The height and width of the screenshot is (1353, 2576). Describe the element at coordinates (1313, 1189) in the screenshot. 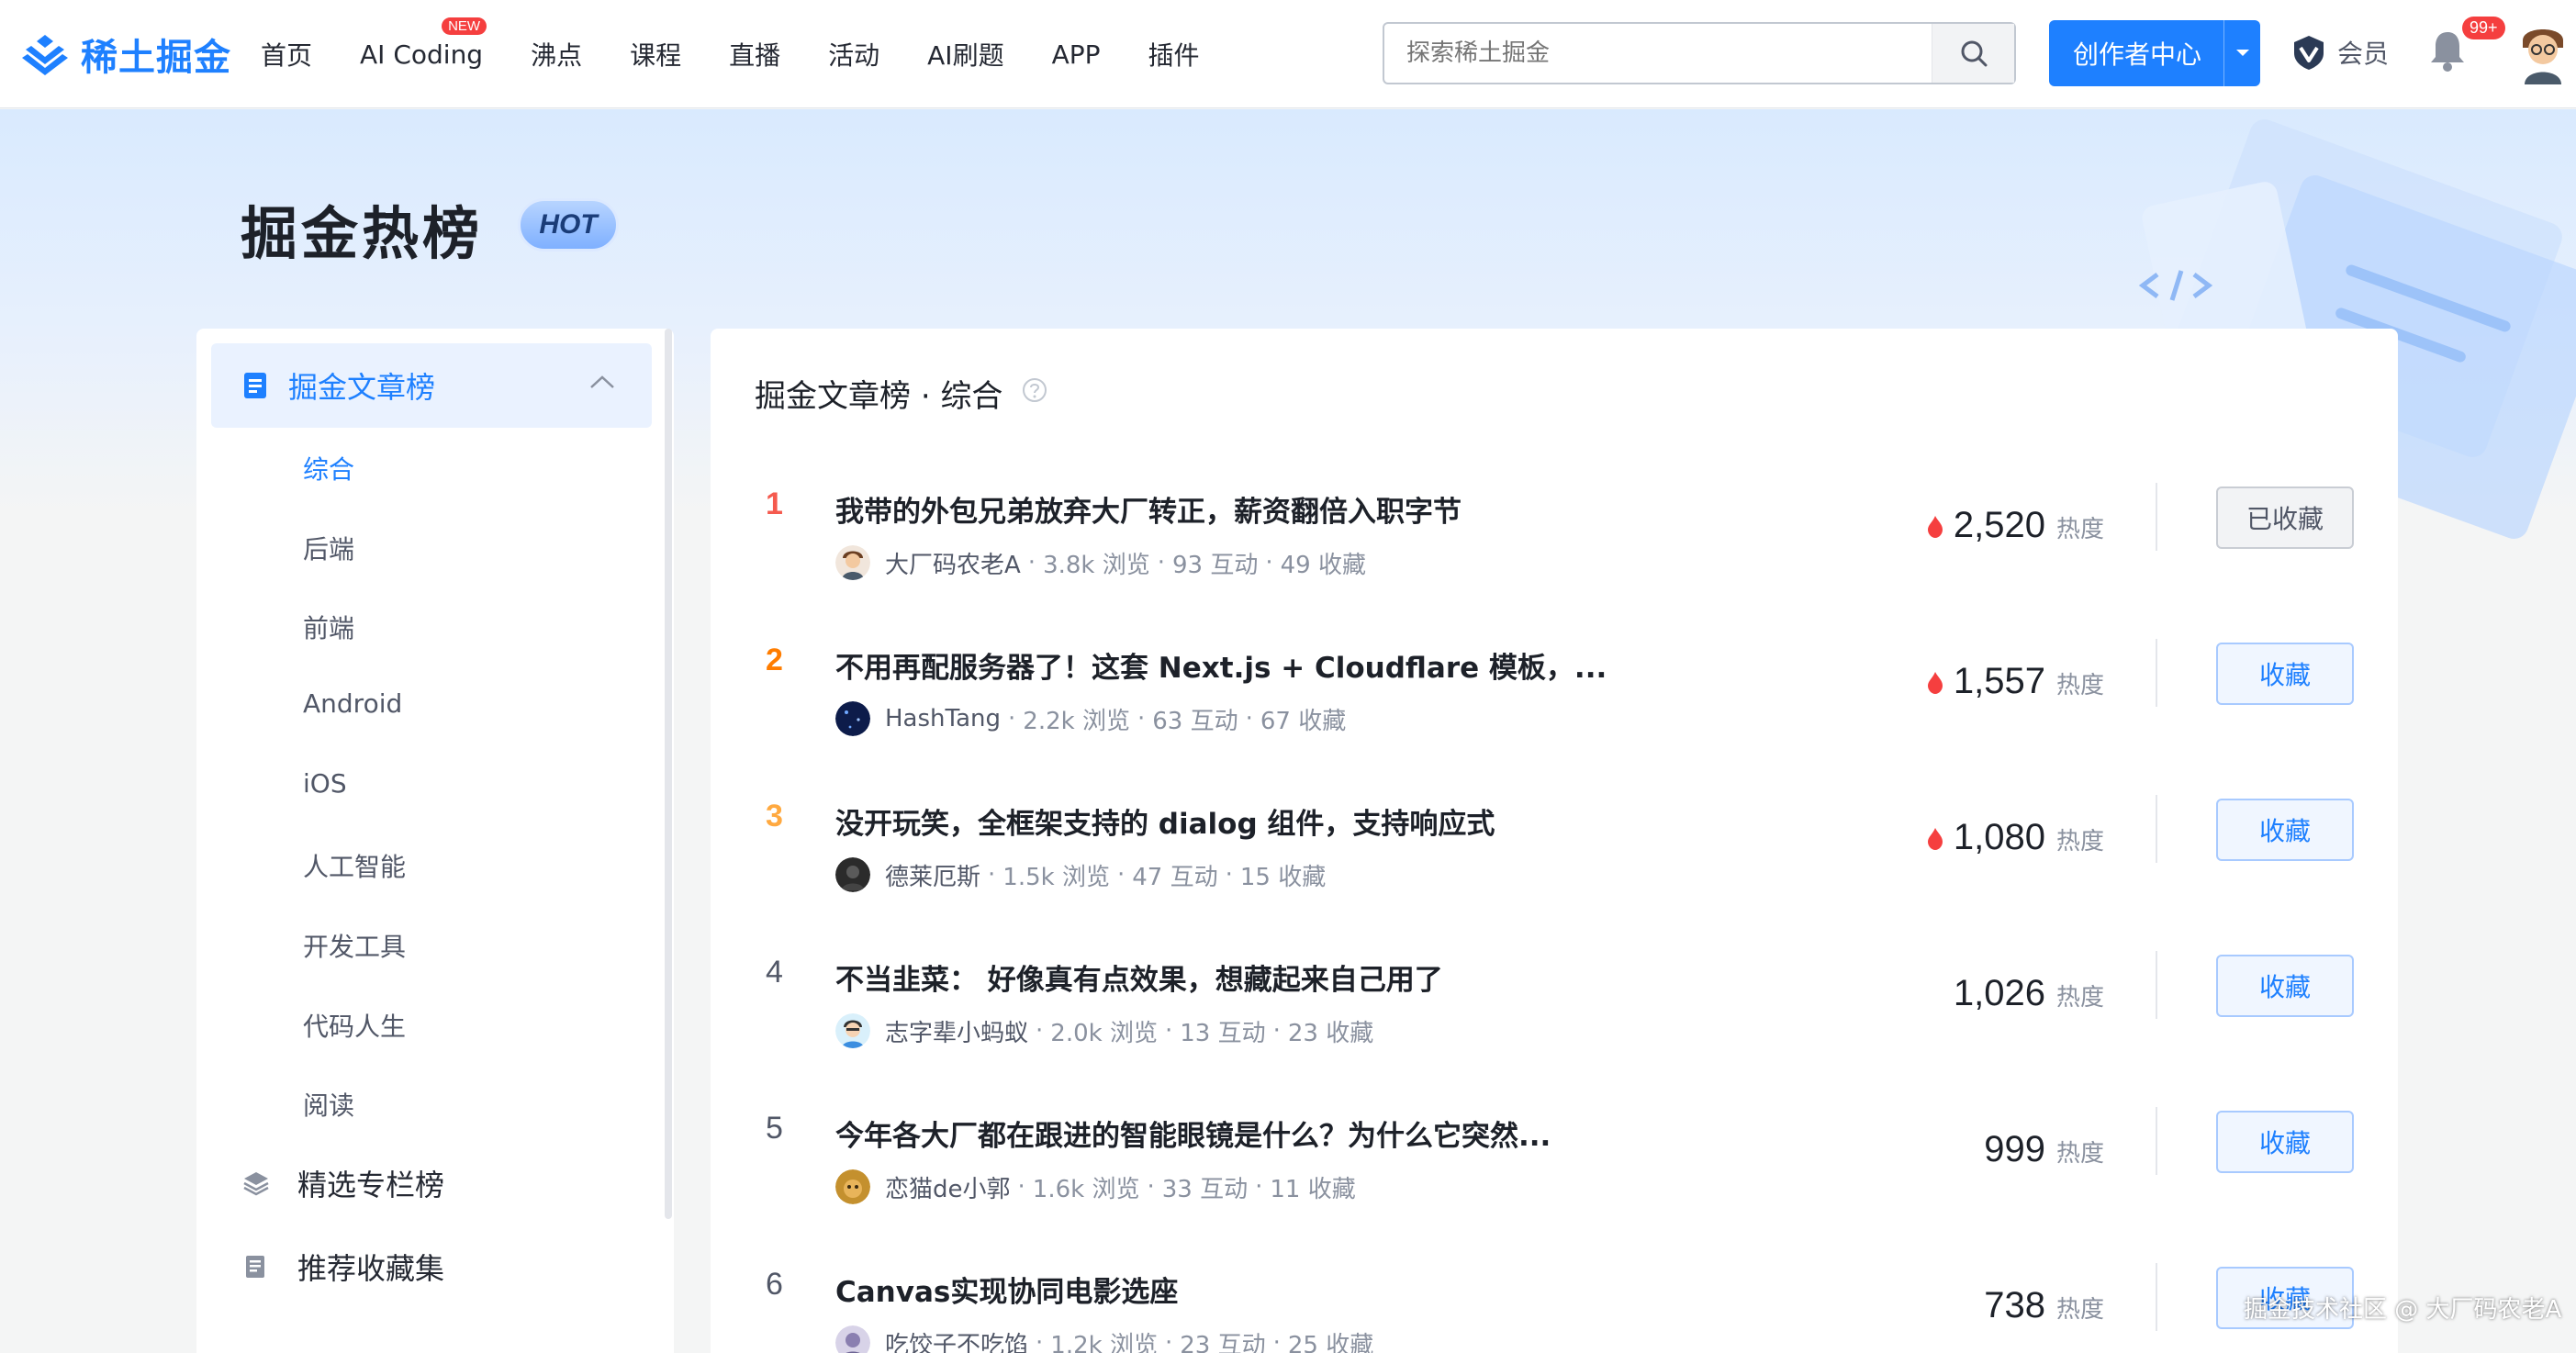

I see `favorite-count: 11 收藏` at that location.